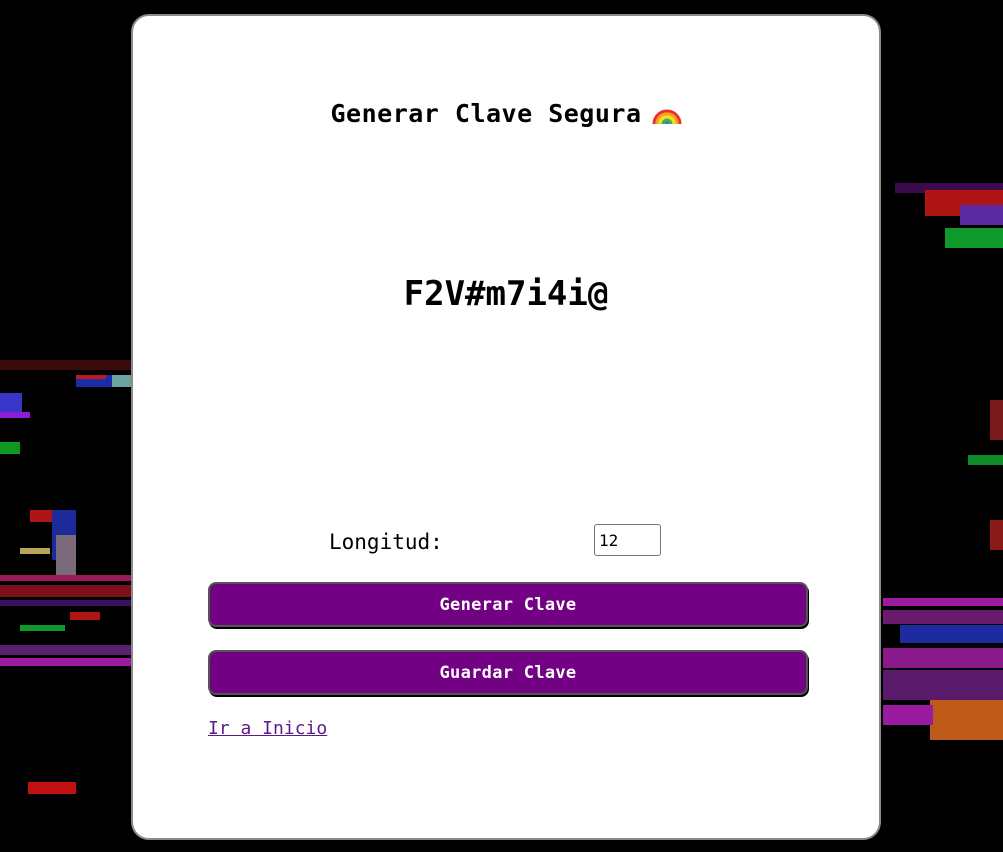 The width and height of the screenshot is (1003, 852). I want to click on rainbow-icon, so click(667, 115).